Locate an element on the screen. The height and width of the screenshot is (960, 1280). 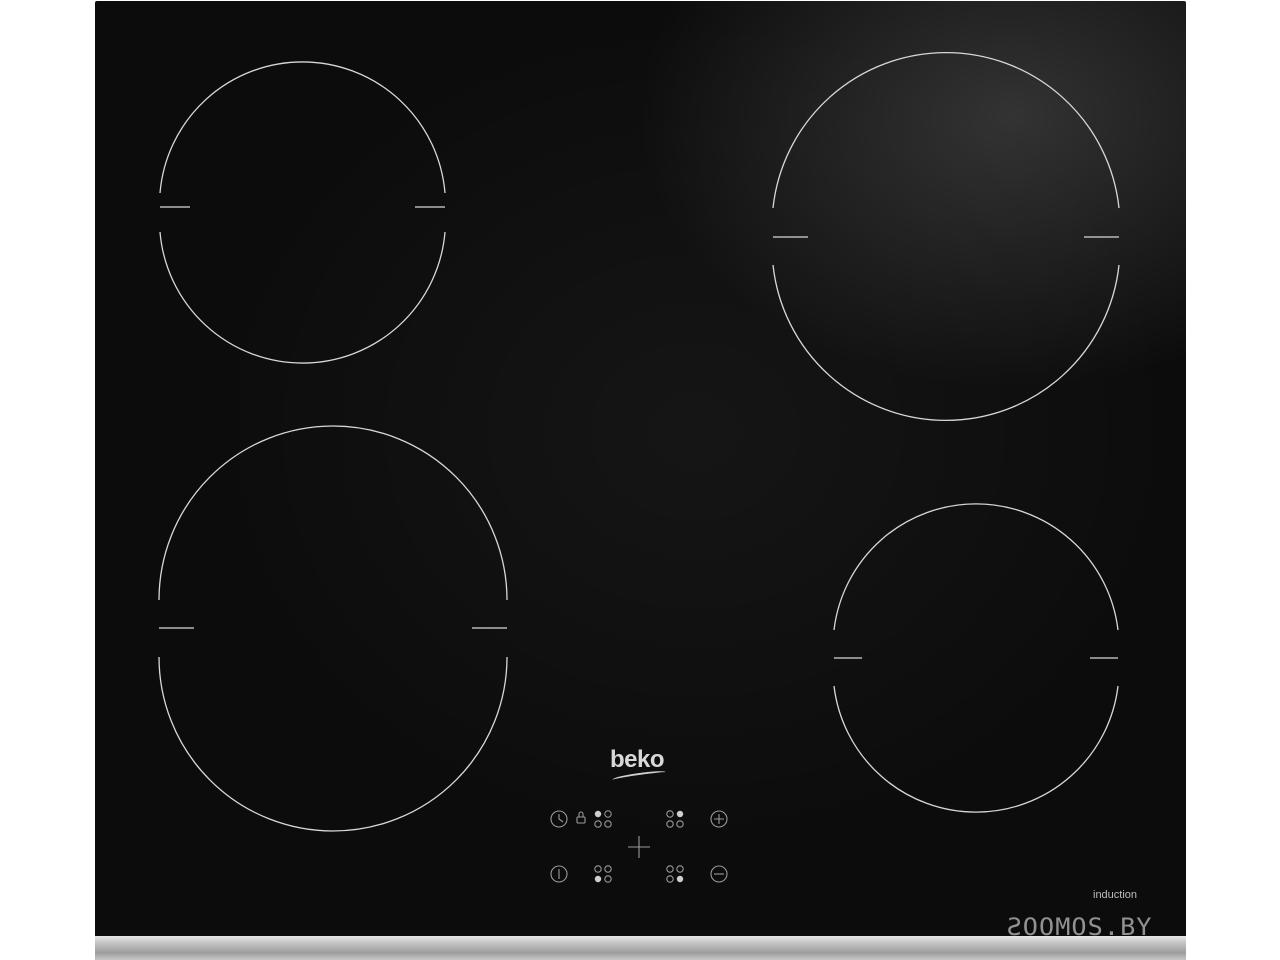
timer-icon is located at coordinates (559, 819).